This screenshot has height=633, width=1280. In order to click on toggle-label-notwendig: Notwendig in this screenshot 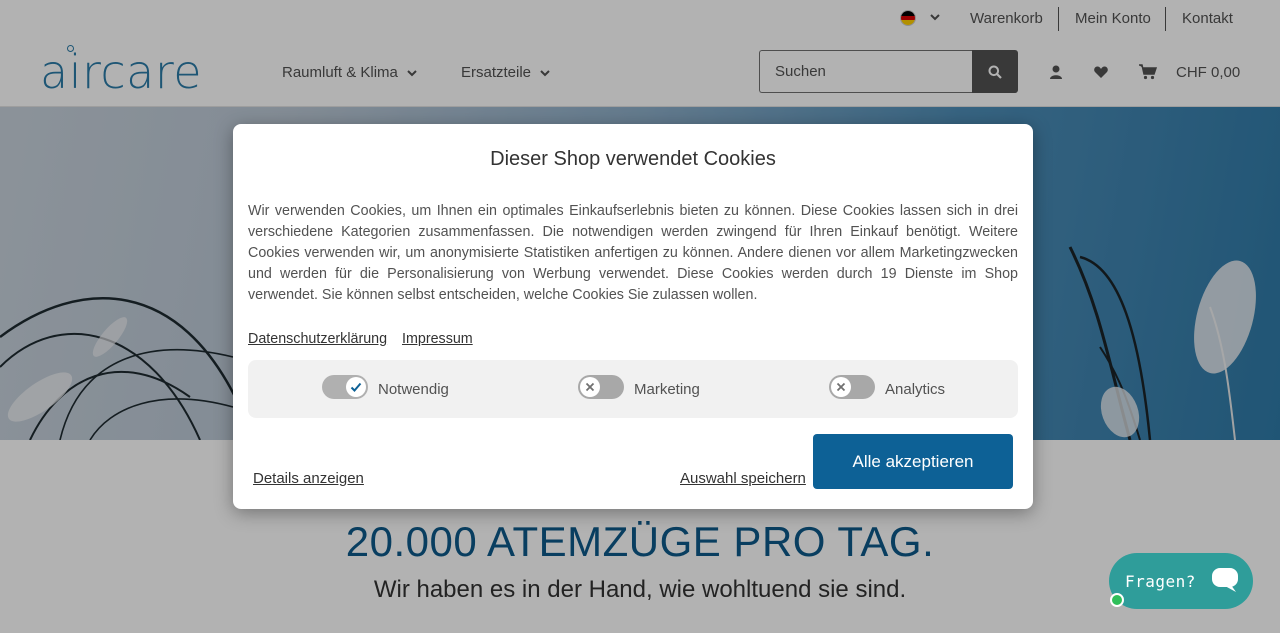, I will do `click(413, 389)`.